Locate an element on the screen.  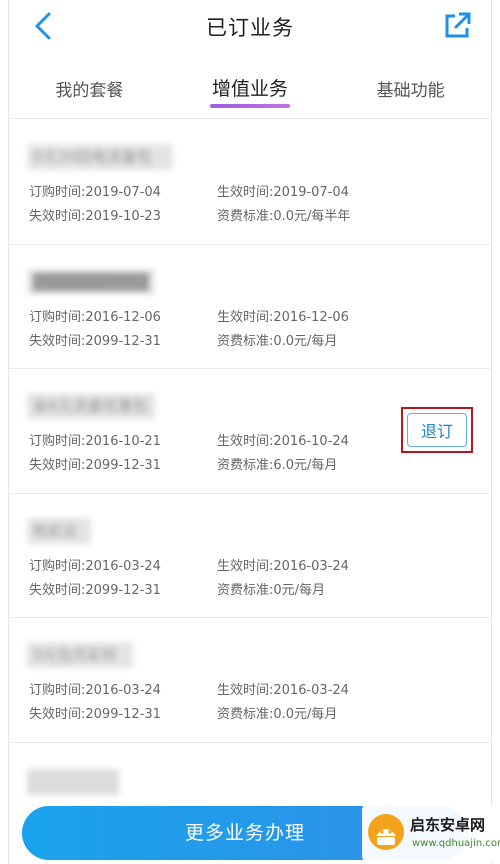
effect-time: 生效时间:2019-07-04 is located at coordinates (283, 192).